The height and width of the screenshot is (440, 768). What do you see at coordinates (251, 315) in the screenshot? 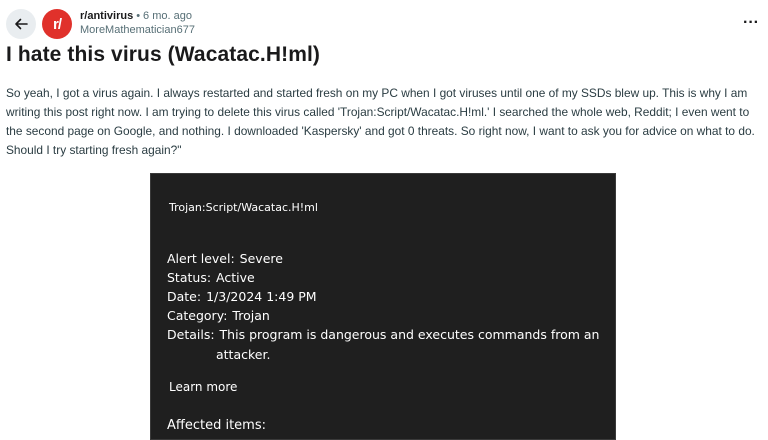
I see `category-value: Trojan` at bounding box center [251, 315].